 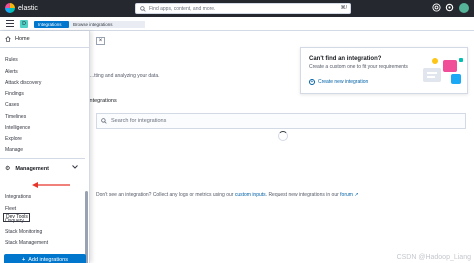 What do you see at coordinates (32, 168) in the screenshot?
I see `nav-section-management-label: Management` at bounding box center [32, 168].